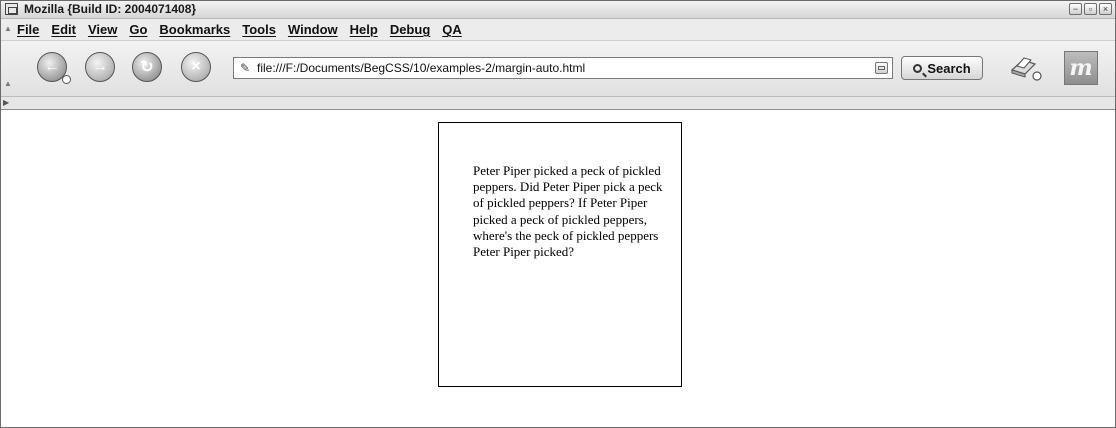  I want to click on menu-file: File, so click(28, 29).